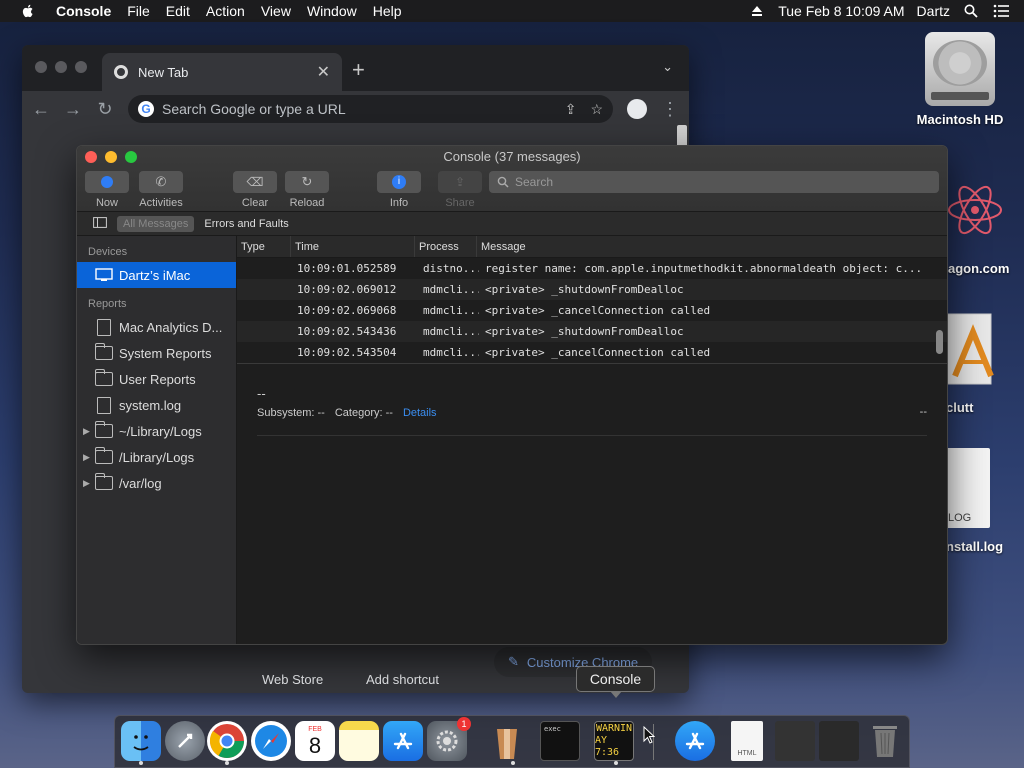  Describe the element at coordinates (712, 246) in the screenshot. I see `column-header-message: Message` at that location.